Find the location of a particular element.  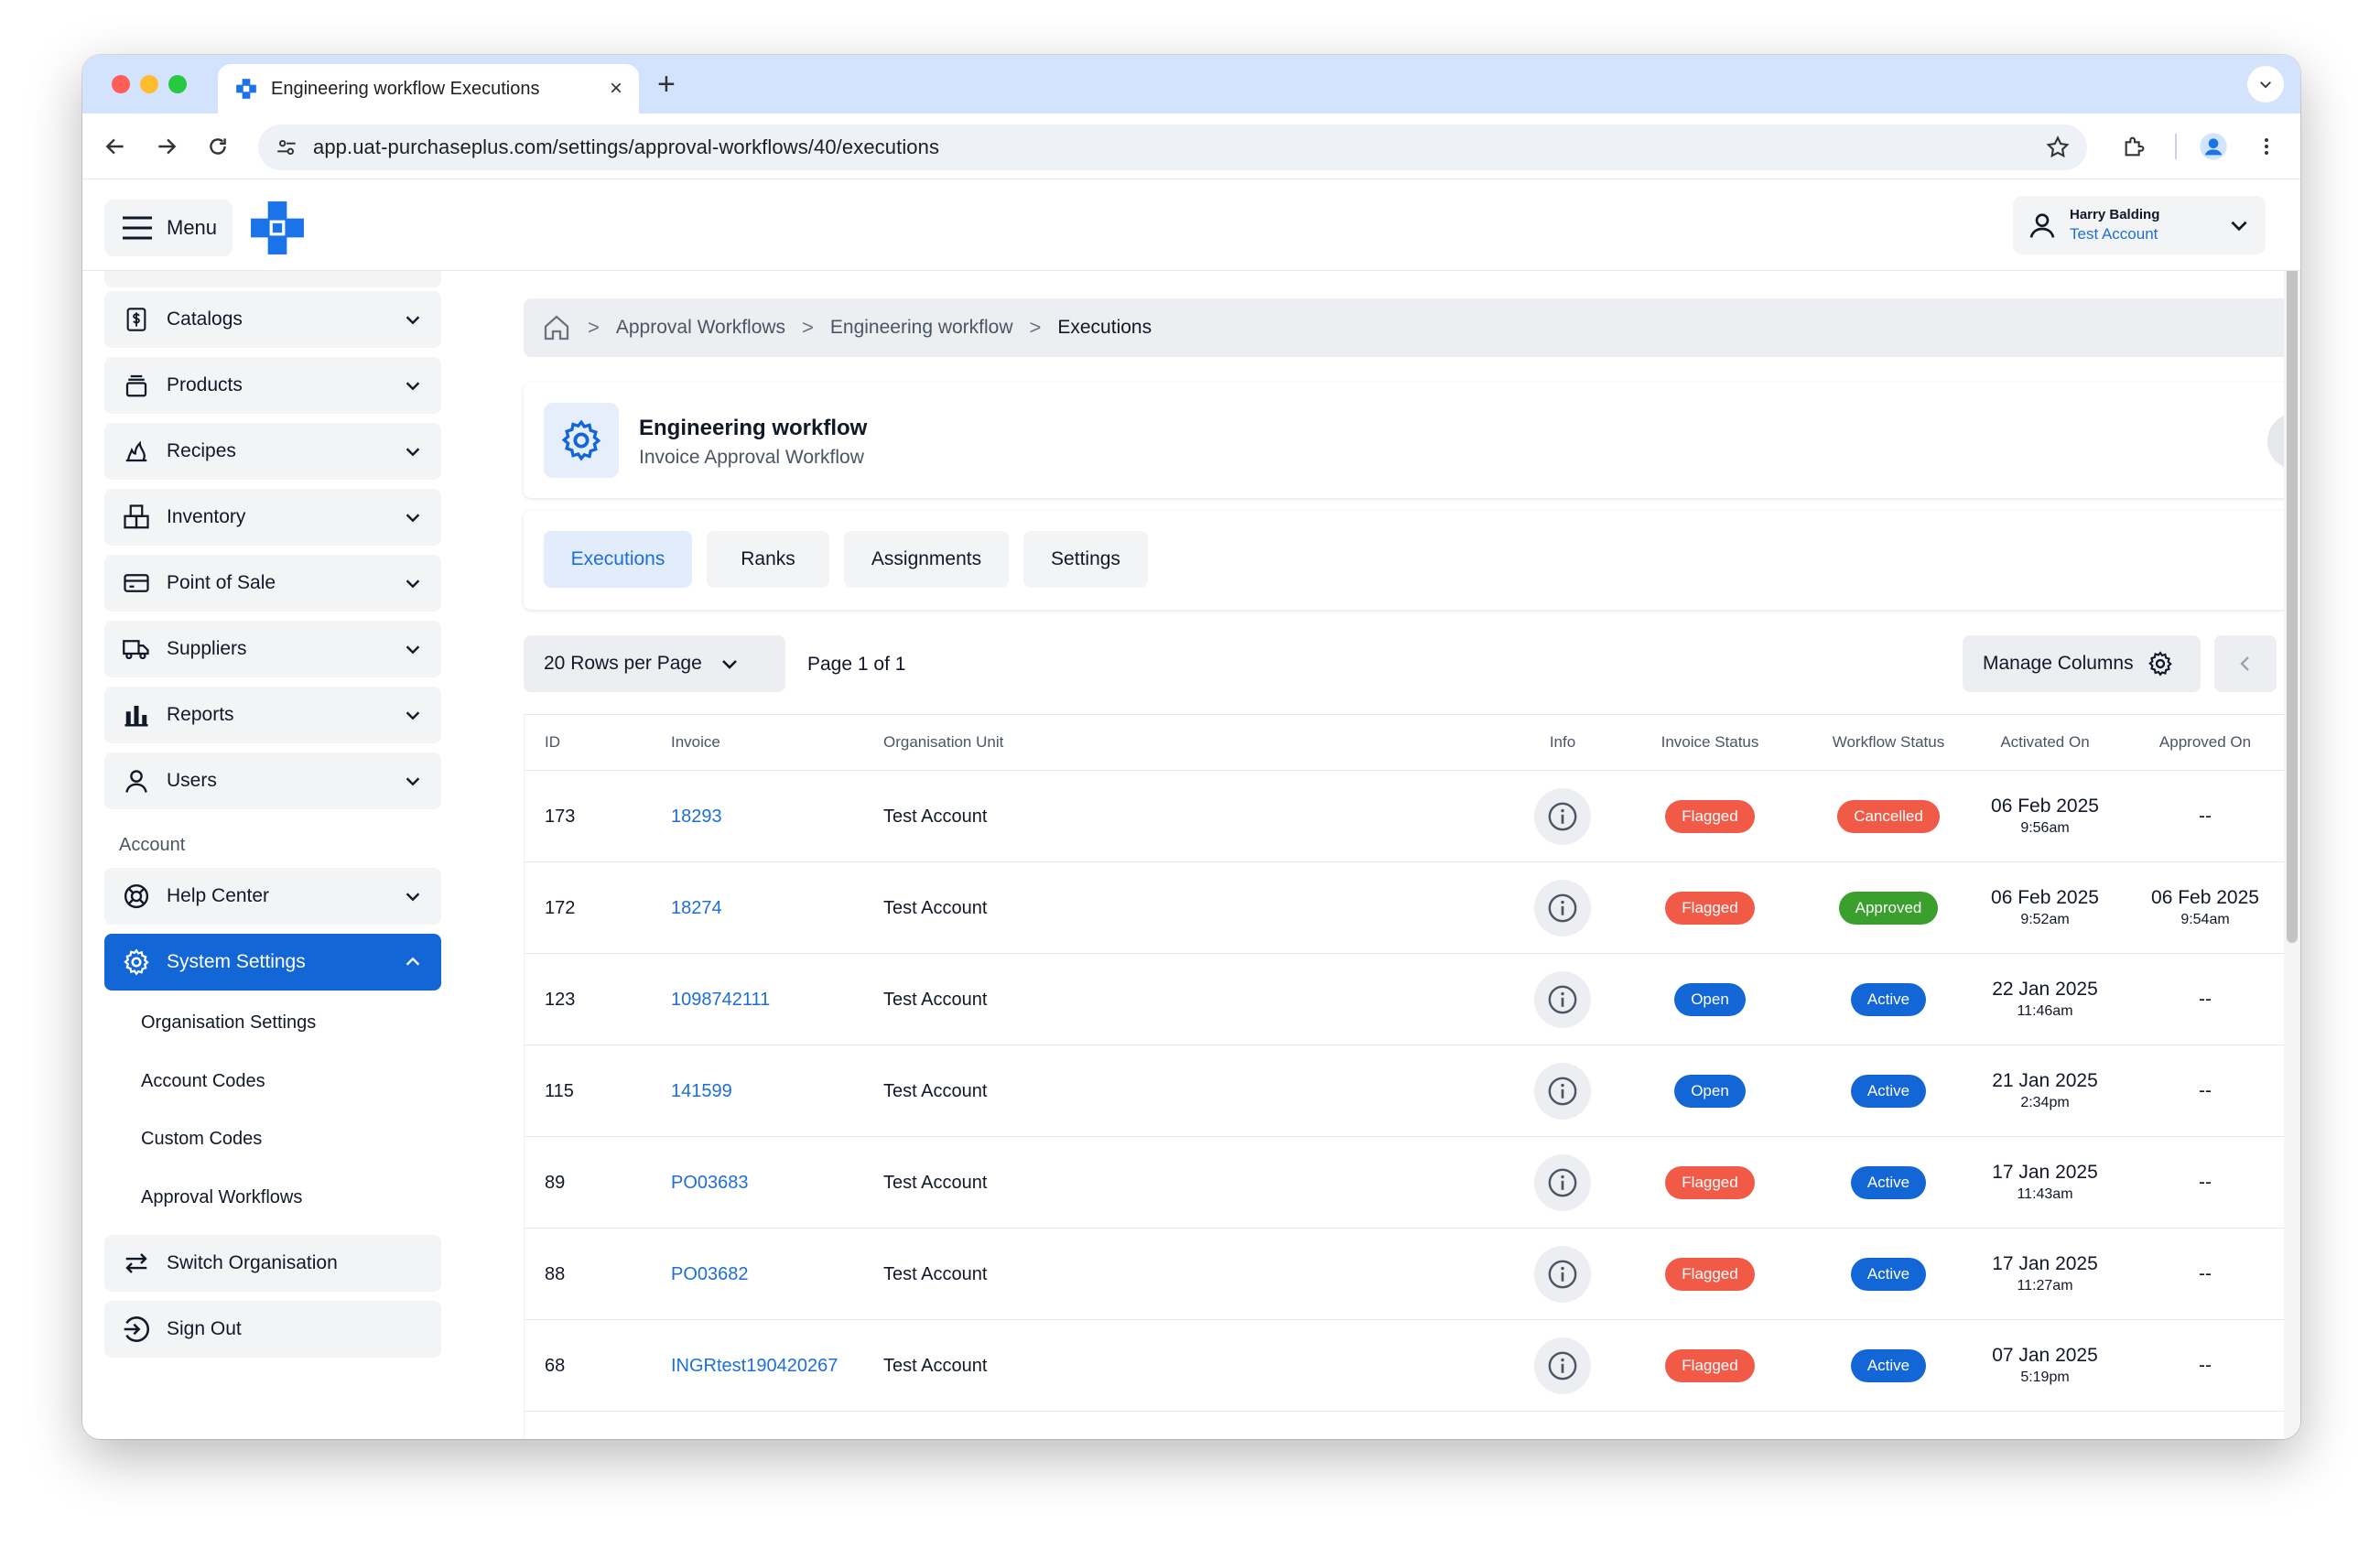

browser-menu-button is located at coordinates (2266, 146).